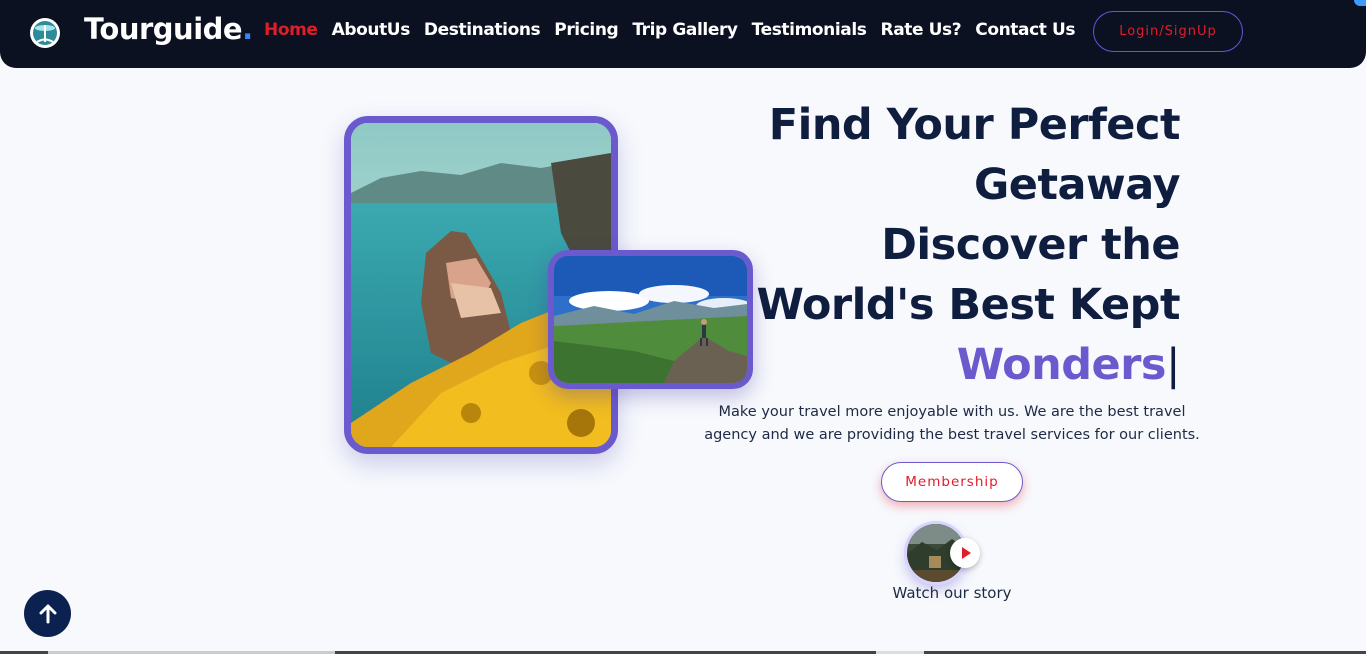  What do you see at coordinates (371, 30) in the screenshot?
I see `nav-link-aboutus: AboutUs` at bounding box center [371, 30].